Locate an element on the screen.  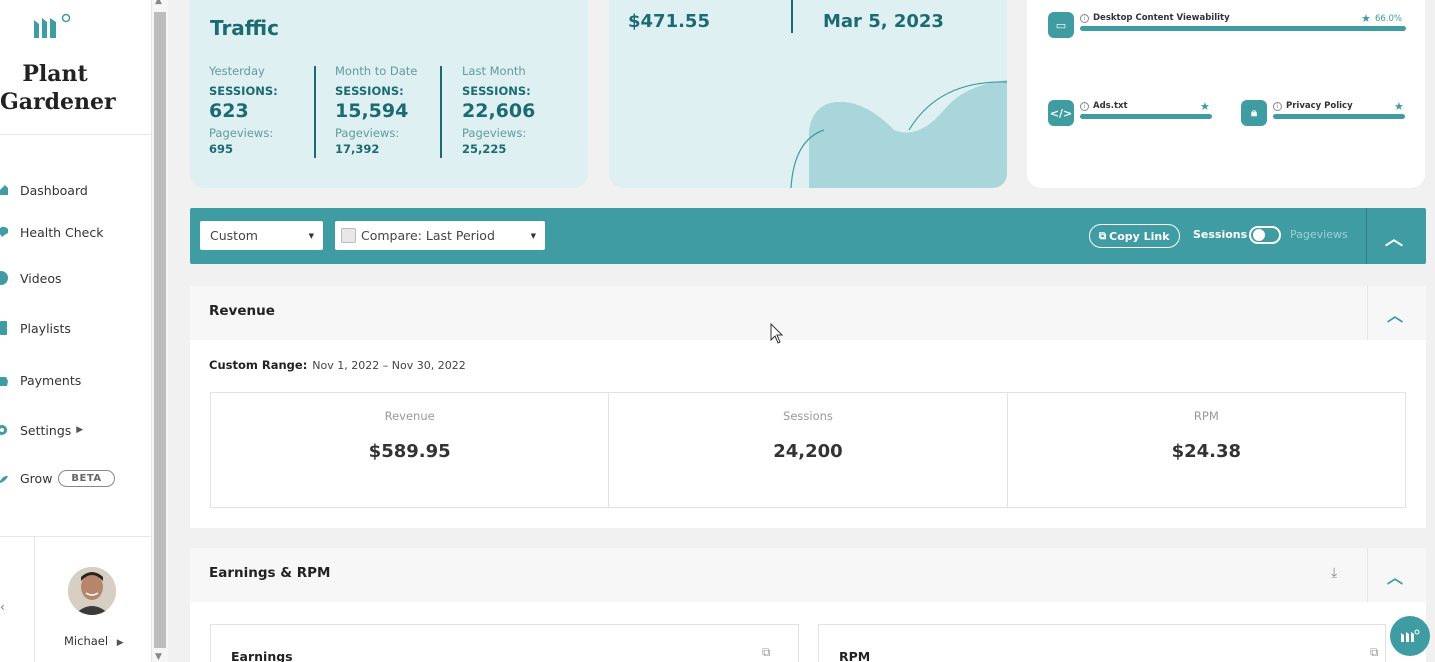
sessions-value: 15,594 is located at coordinates (372, 111).